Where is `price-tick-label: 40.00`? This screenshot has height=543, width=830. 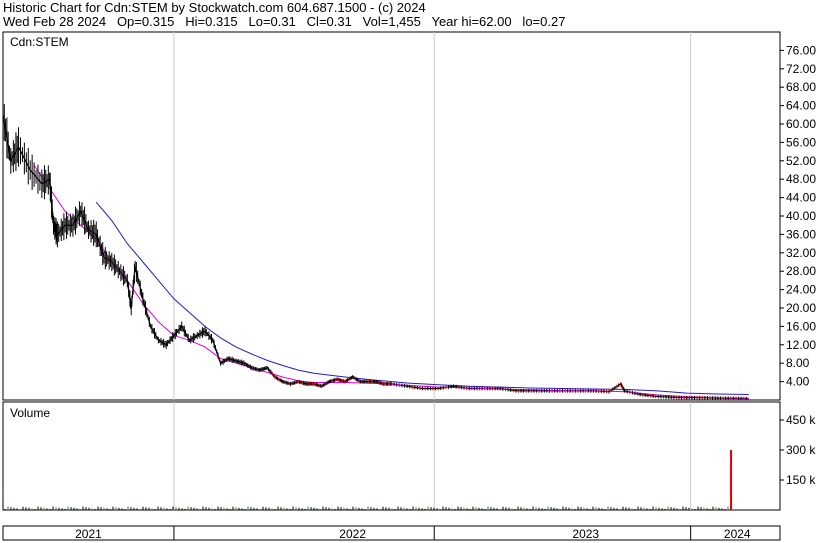
price-tick-label: 40.00 is located at coordinates (801, 216).